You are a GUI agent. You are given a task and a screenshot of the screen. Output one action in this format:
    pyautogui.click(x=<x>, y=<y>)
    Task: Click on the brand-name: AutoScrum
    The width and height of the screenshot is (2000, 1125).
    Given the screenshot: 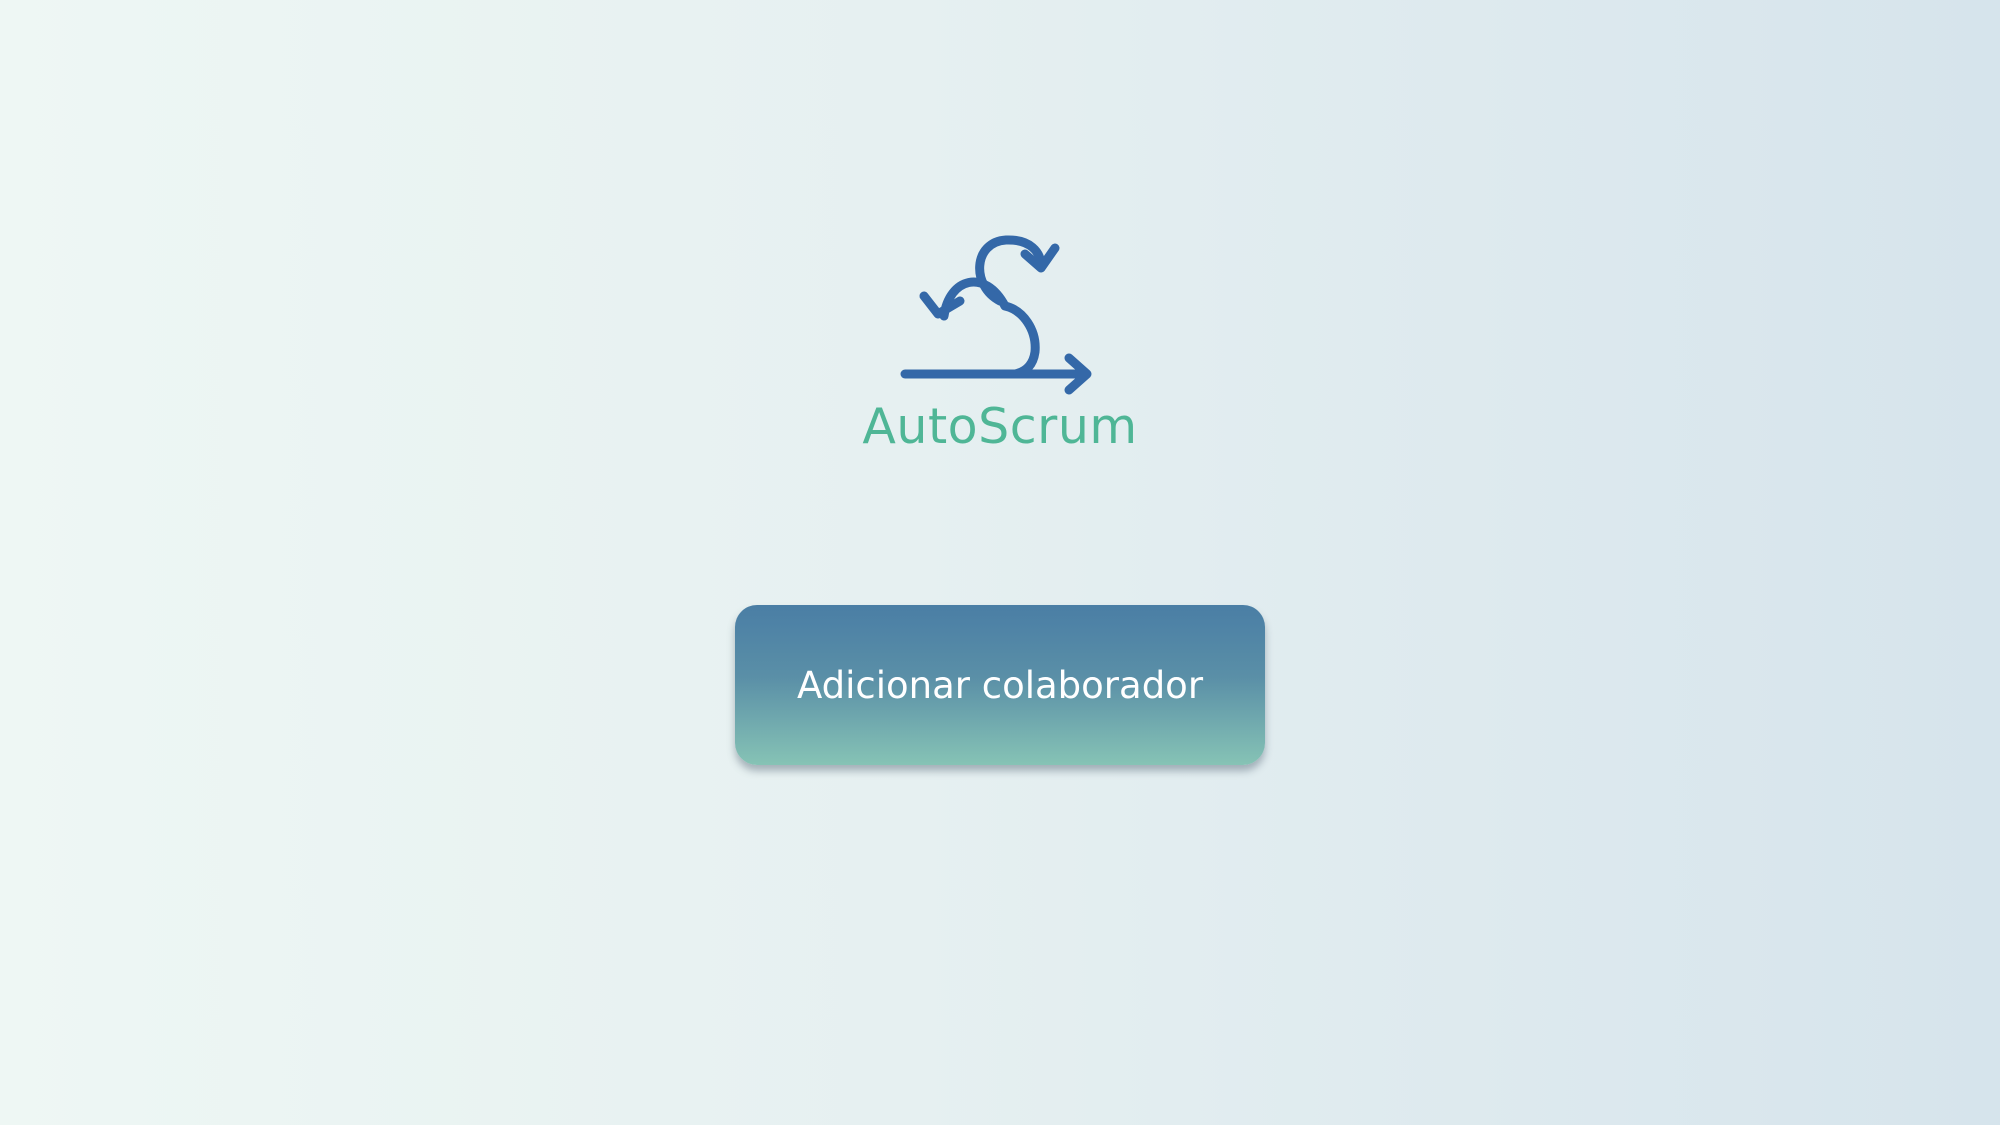 What is the action you would take?
    pyautogui.click(x=1000, y=426)
    